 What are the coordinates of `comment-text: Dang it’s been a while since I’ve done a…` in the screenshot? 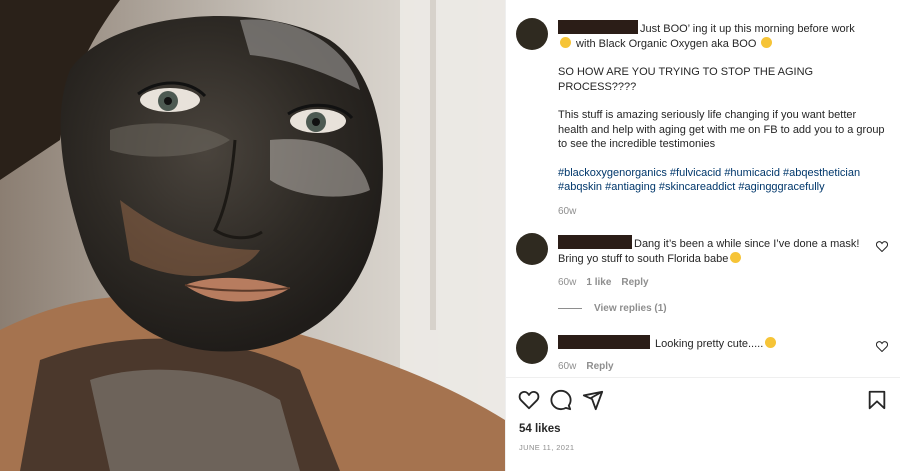 It's located at (718, 250).